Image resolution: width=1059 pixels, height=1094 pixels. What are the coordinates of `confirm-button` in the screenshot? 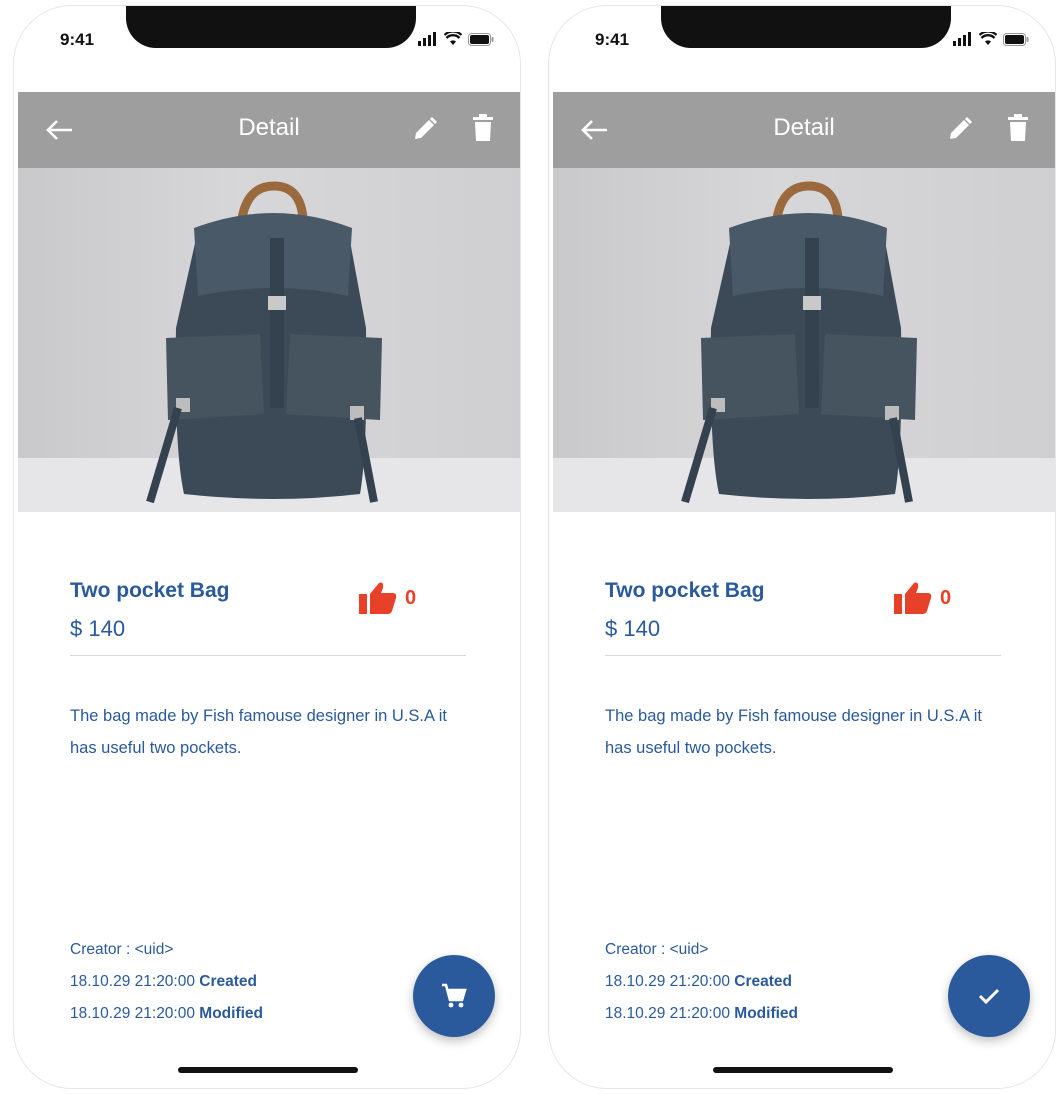 It's located at (989, 996).